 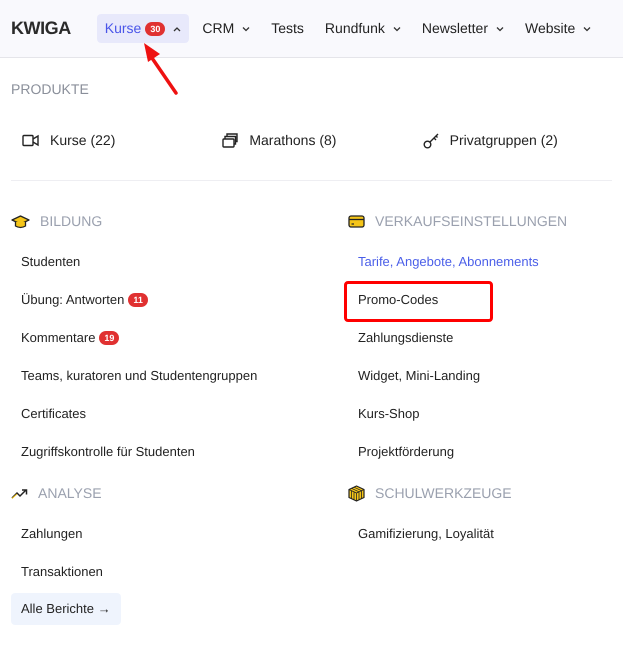 I want to click on menu-link: Zugriffskontrolle für Studenten, so click(x=103, y=452).